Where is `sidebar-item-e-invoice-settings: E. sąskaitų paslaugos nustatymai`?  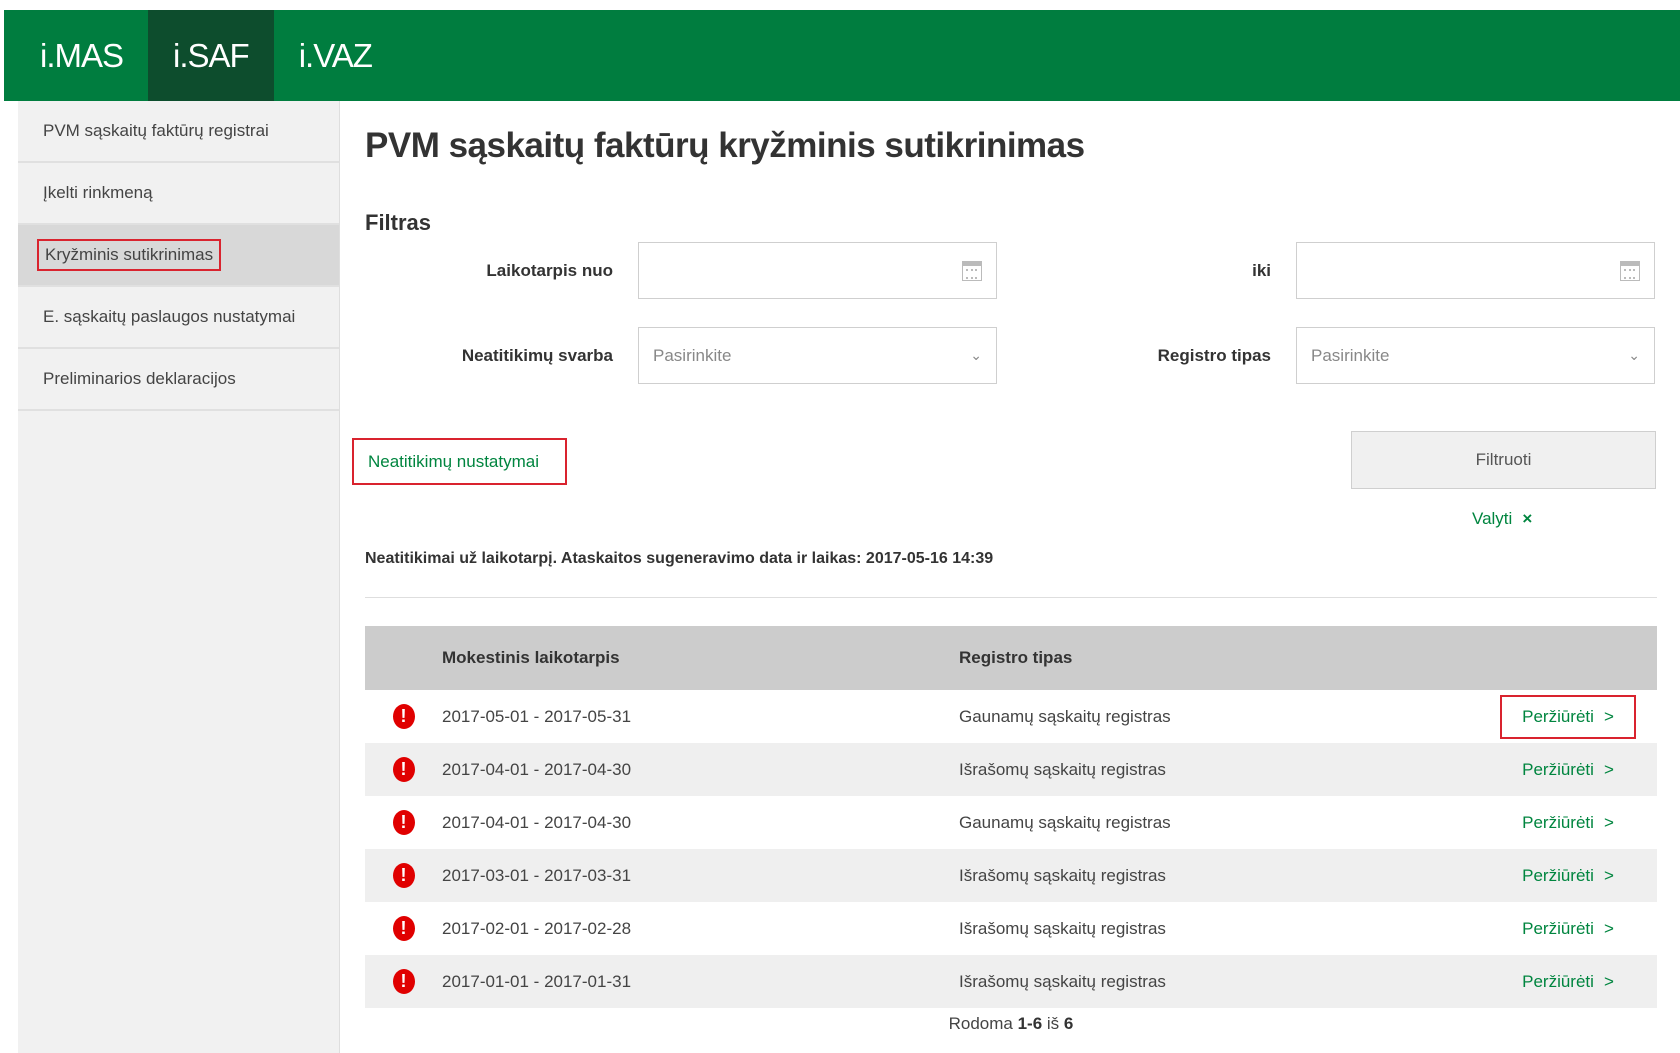 sidebar-item-e-invoice-settings: E. sąskaitų paslaugos nustatymai is located at coordinates (178, 318).